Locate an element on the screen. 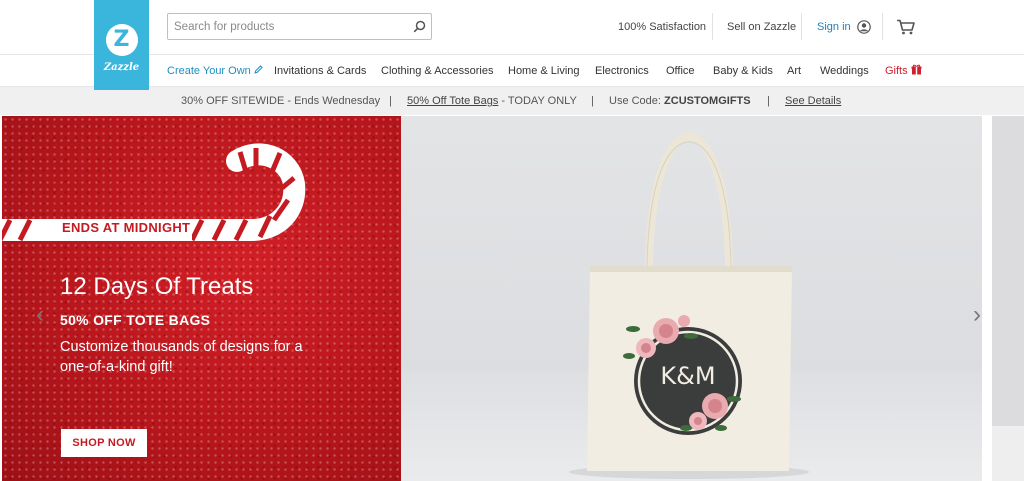 The width and height of the screenshot is (1024, 481). nav-baby-kids: Baby & Kids is located at coordinates (743, 71).